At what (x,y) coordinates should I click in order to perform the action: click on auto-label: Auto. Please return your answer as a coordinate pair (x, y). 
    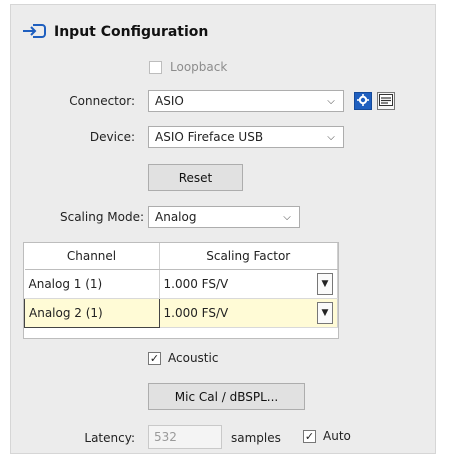
    Looking at the image, I should click on (337, 436).